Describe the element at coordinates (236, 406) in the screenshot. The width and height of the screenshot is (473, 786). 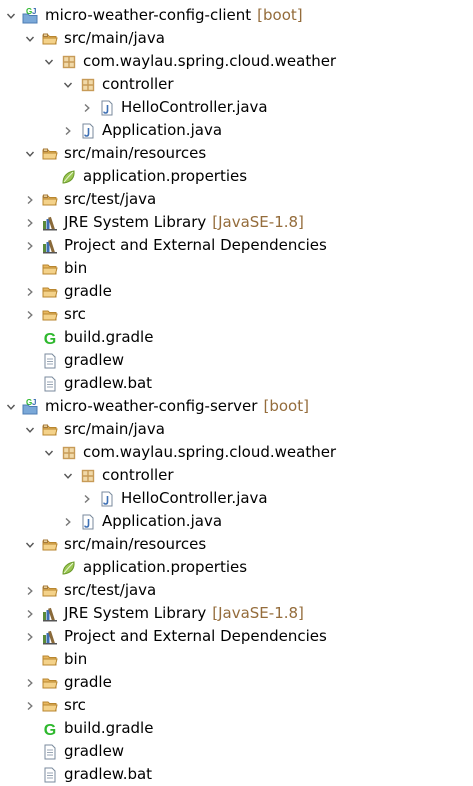
I see `tree-item: G J micro-weather-config-server [boot]` at that location.